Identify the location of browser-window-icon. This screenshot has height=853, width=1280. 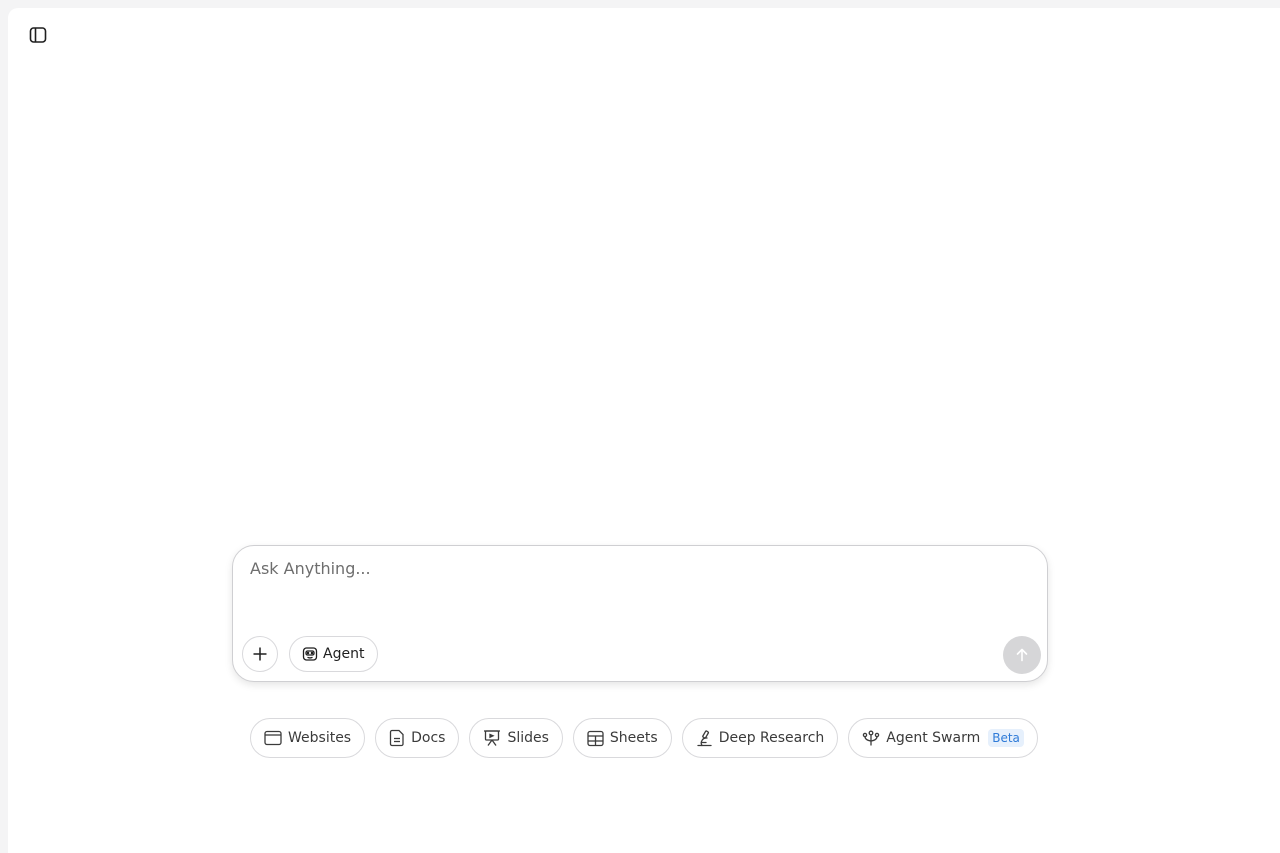
(273, 738).